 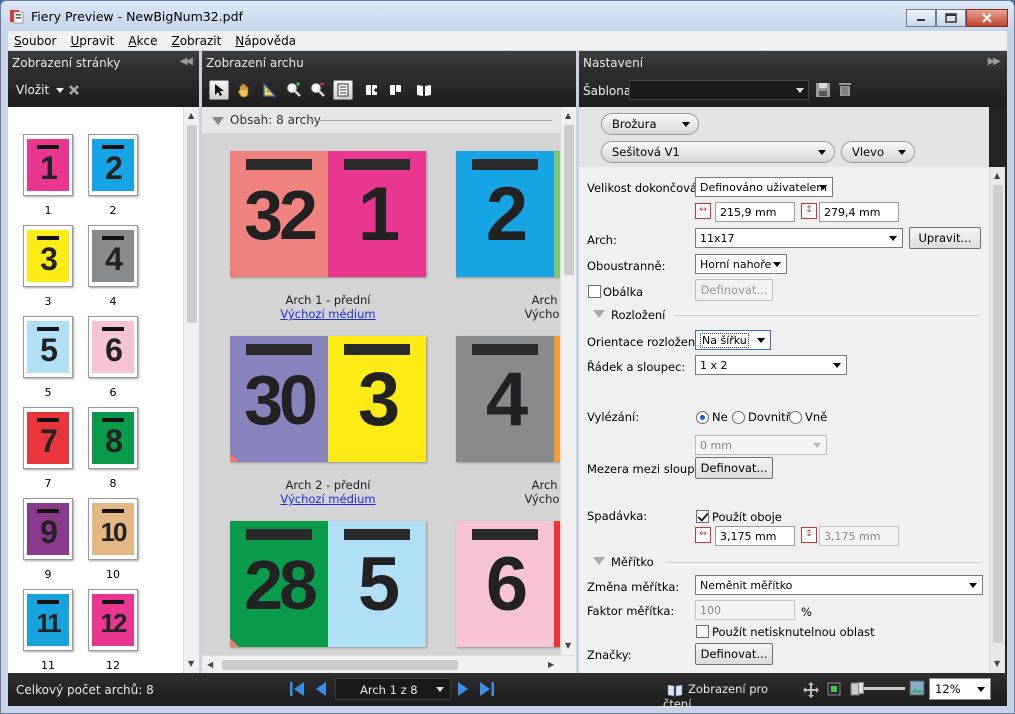 I want to click on last-sheet-icon, so click(x=487, y=689).